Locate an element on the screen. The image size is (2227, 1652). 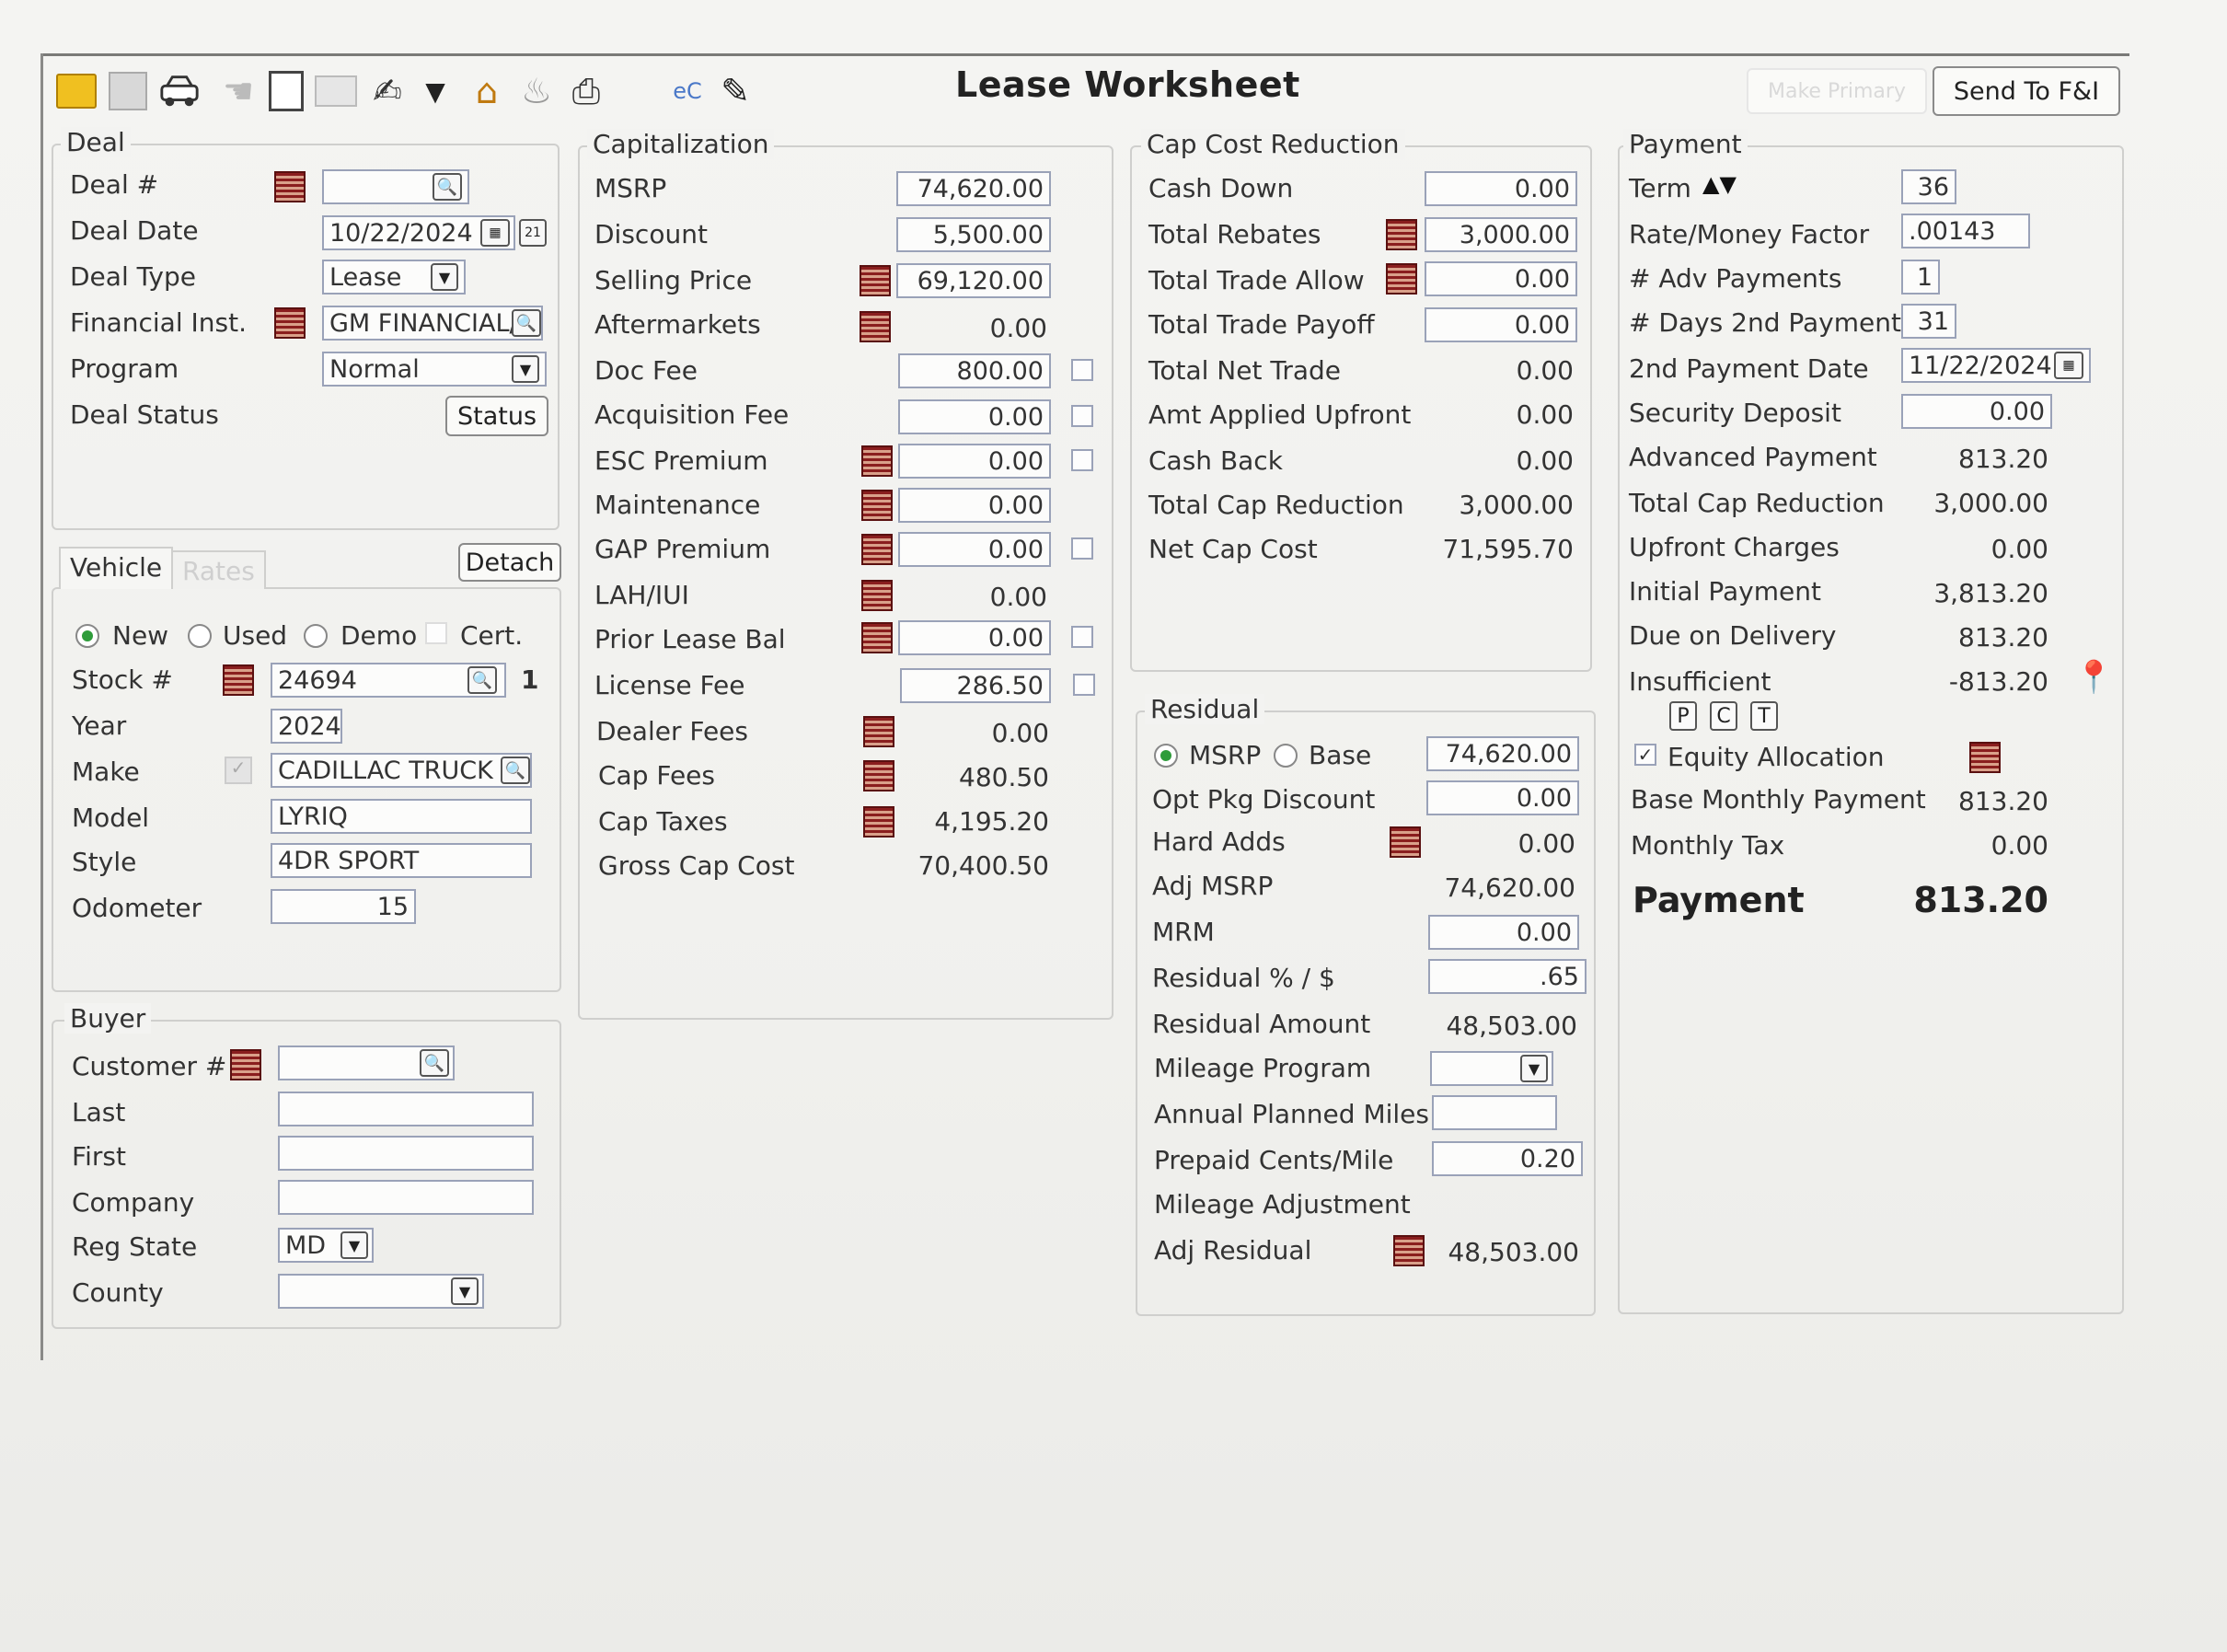
acquisition-fee-checkbox is located at coordinates (1082, 416).